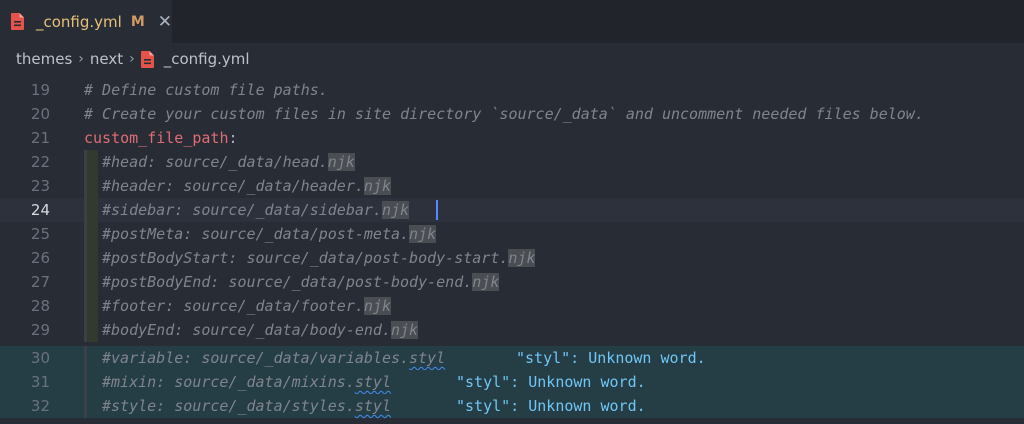  Describe the element at coordinates (233, 138) in the screenshot. I see `colon: :` at that location.